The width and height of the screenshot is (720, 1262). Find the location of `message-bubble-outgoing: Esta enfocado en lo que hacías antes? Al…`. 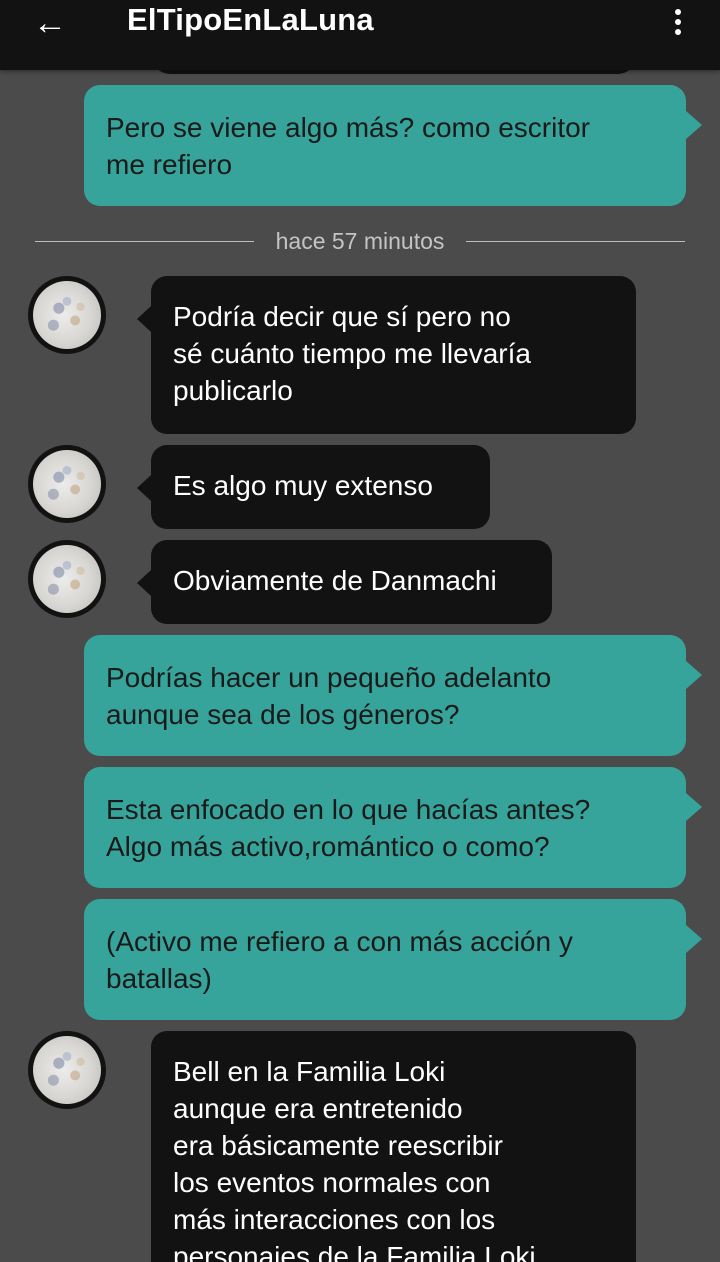

message-bubble-outgoing: Esta enfocado en lo que hacías antes? Al… is located at coordinates (393, 827).